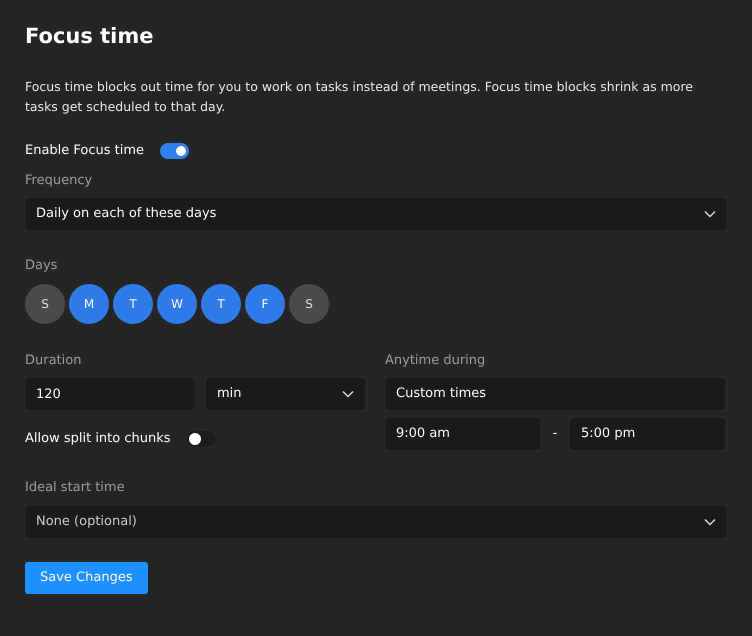  I want to click on ideal-start-select: None (optional), so click(376, 522).